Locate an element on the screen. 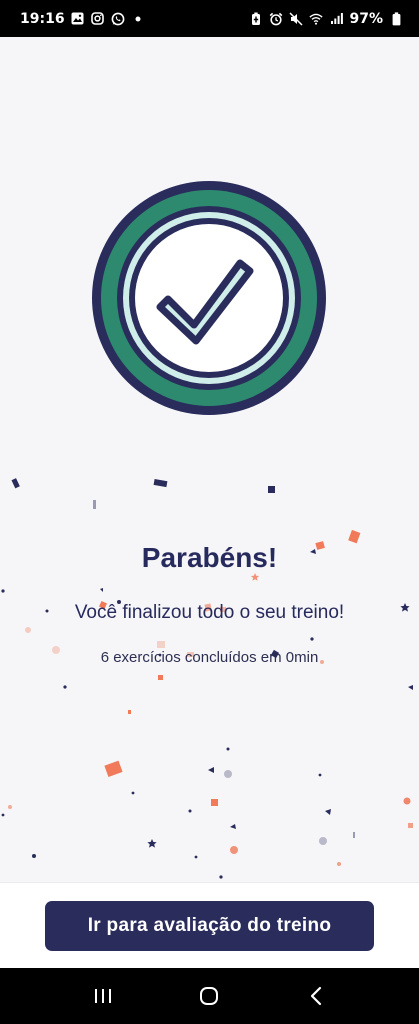 The width and height of the screenshot is (419, 1024). battery-percent: 97% is located at coordinates (366, 18).